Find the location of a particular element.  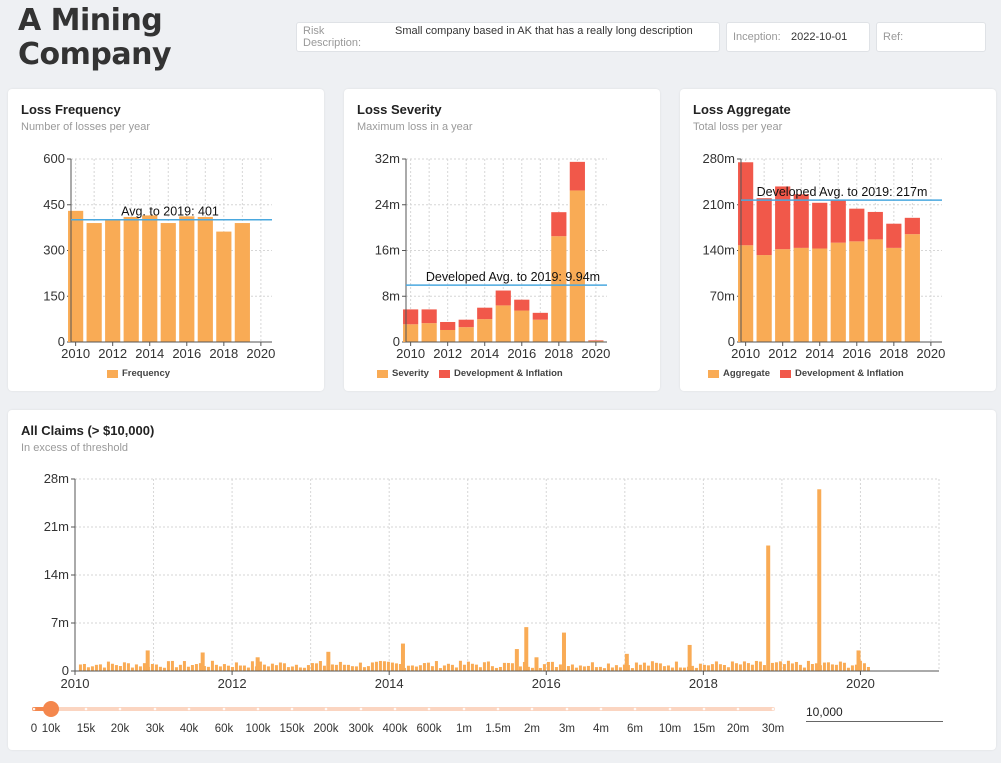

risk-description-label: Risk Description: is located at coordinates (332, 37).